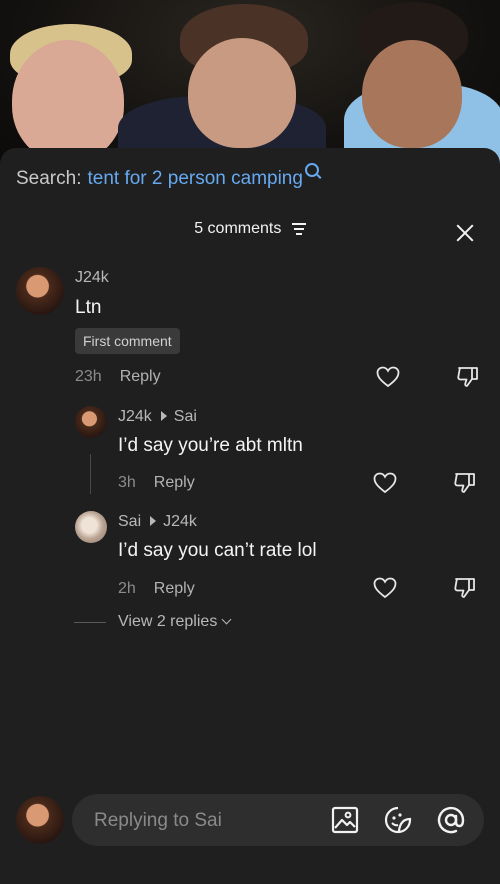  What do you see at coordinates (92, 278) in the screenshot?
I see `comment-username: J24k` at bounding box center [92, 278].